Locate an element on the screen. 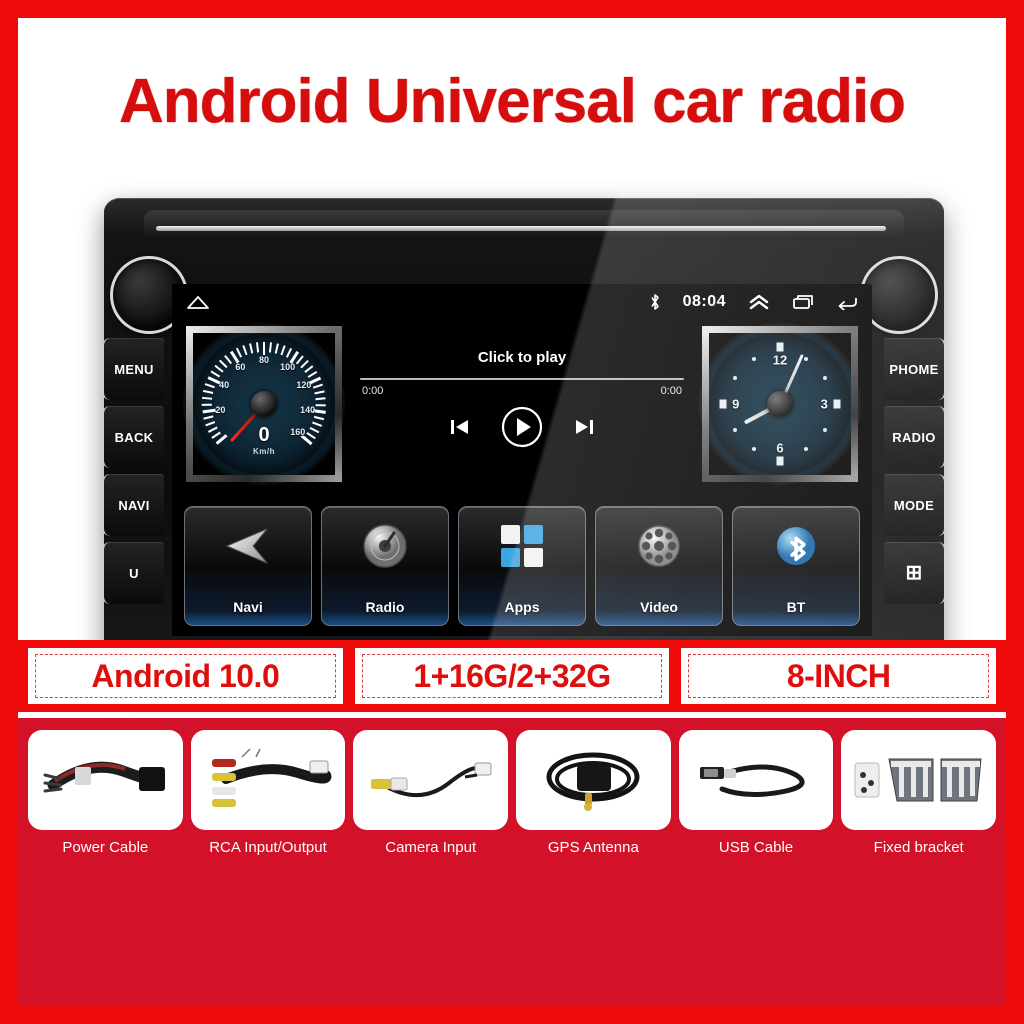  spec-screen-size-label: 8-INCH is located at coordinates (839, 676).